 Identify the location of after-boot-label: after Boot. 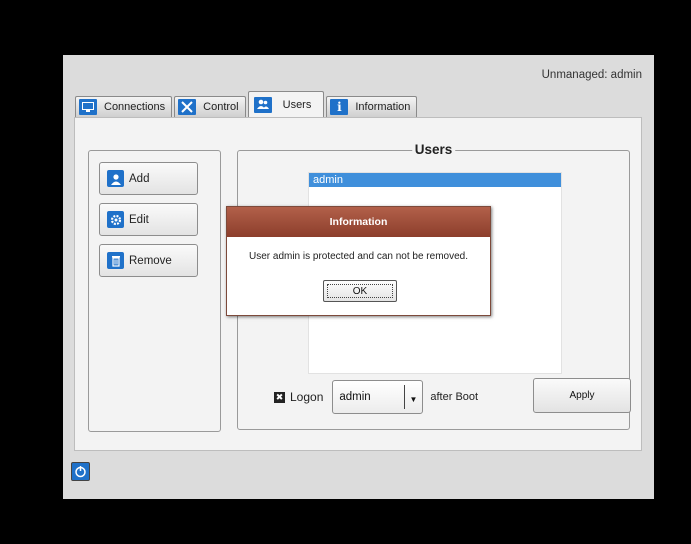
(454, 397).